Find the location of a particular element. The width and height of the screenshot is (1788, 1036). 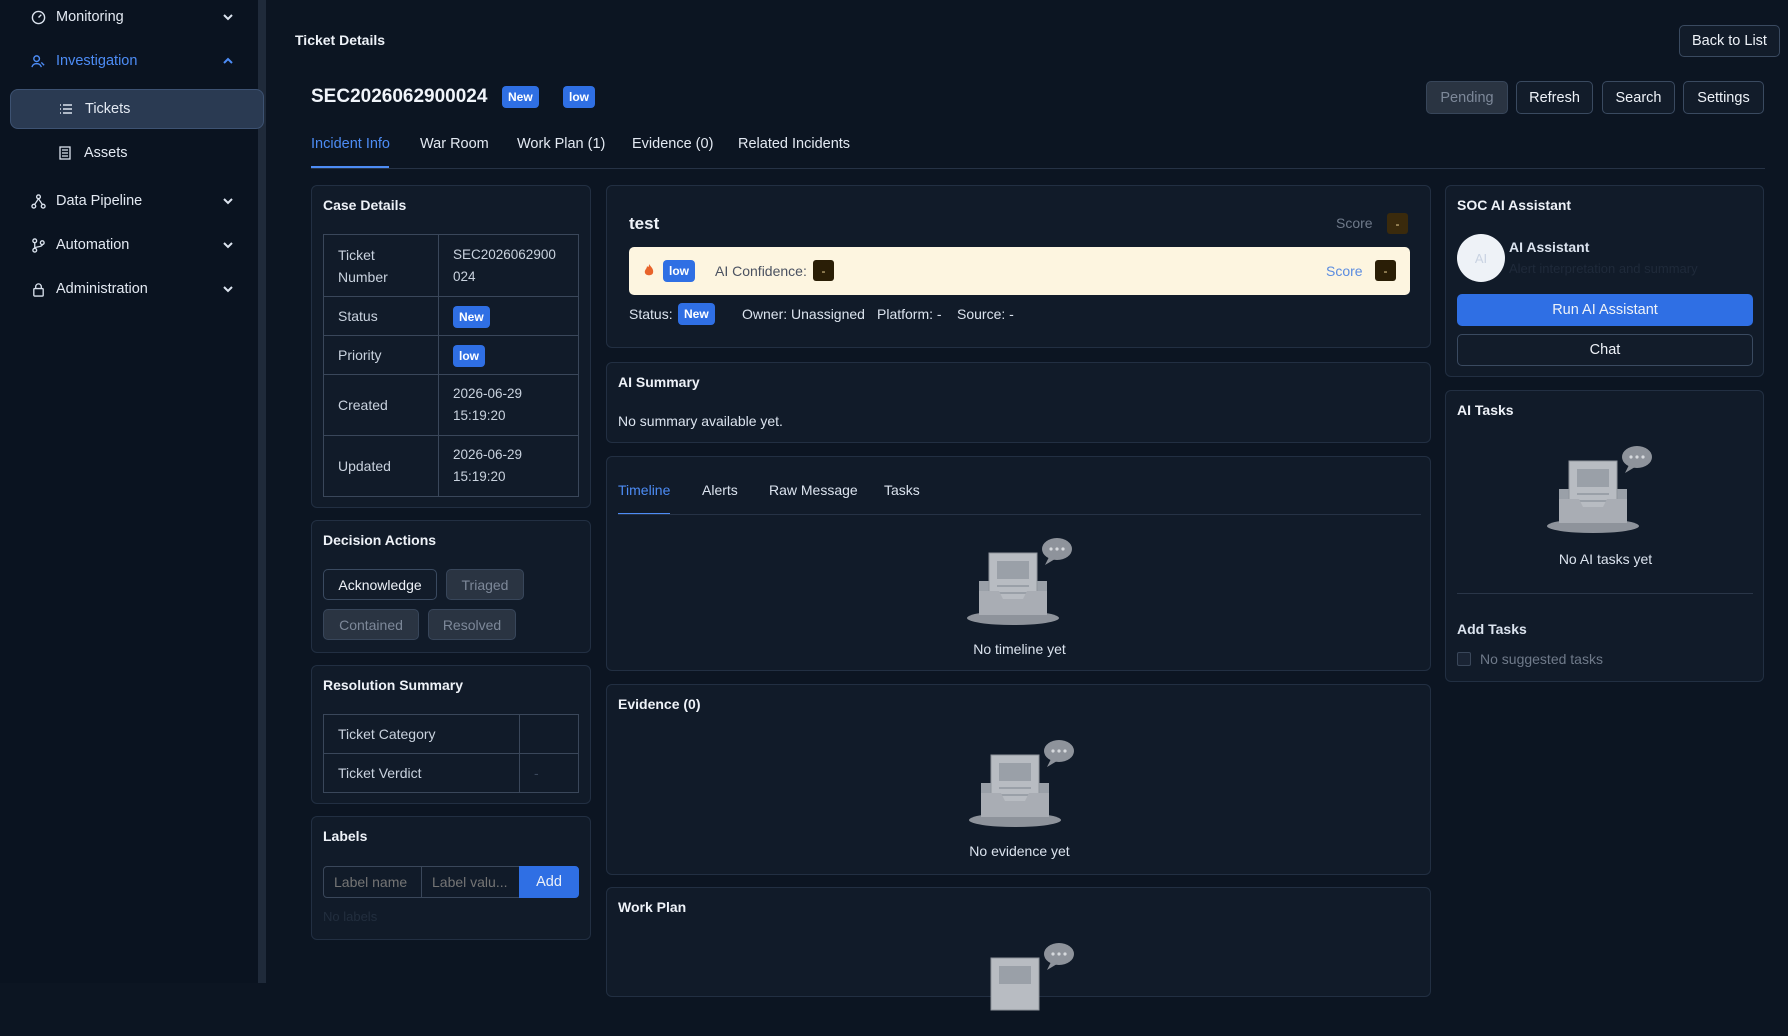

source-text: Source: - is located at coordinates (985, 314).